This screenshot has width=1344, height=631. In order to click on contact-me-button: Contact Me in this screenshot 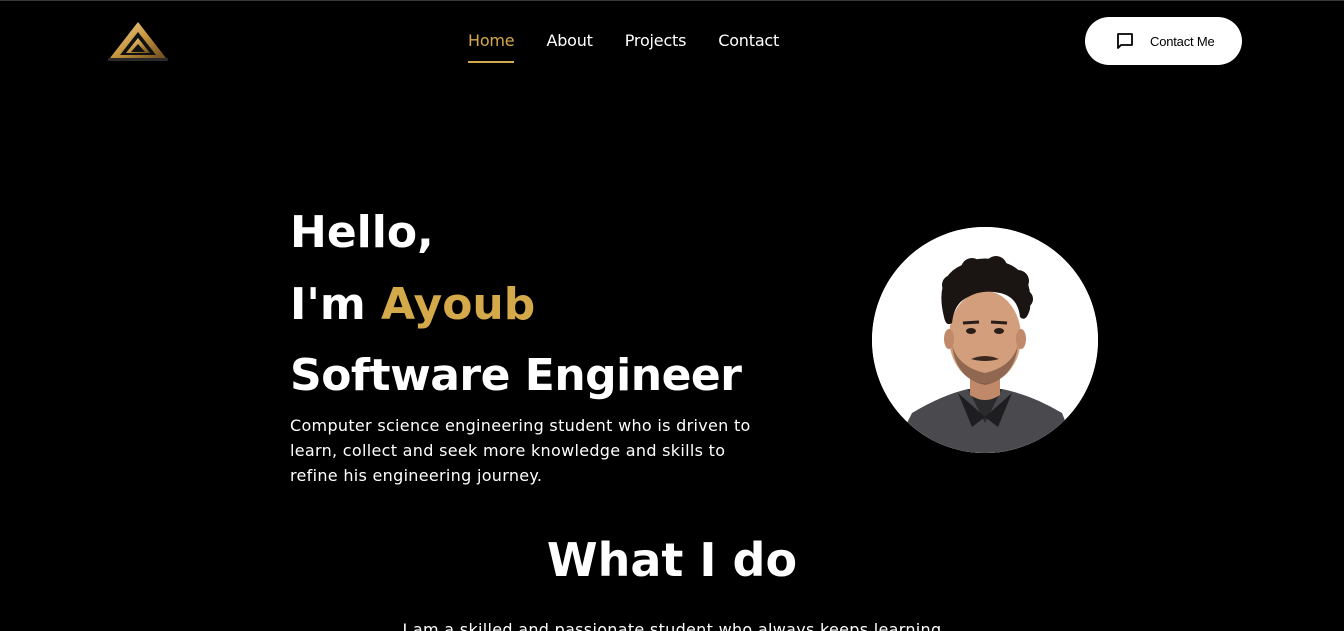, I will do `click(1163, 41)`.